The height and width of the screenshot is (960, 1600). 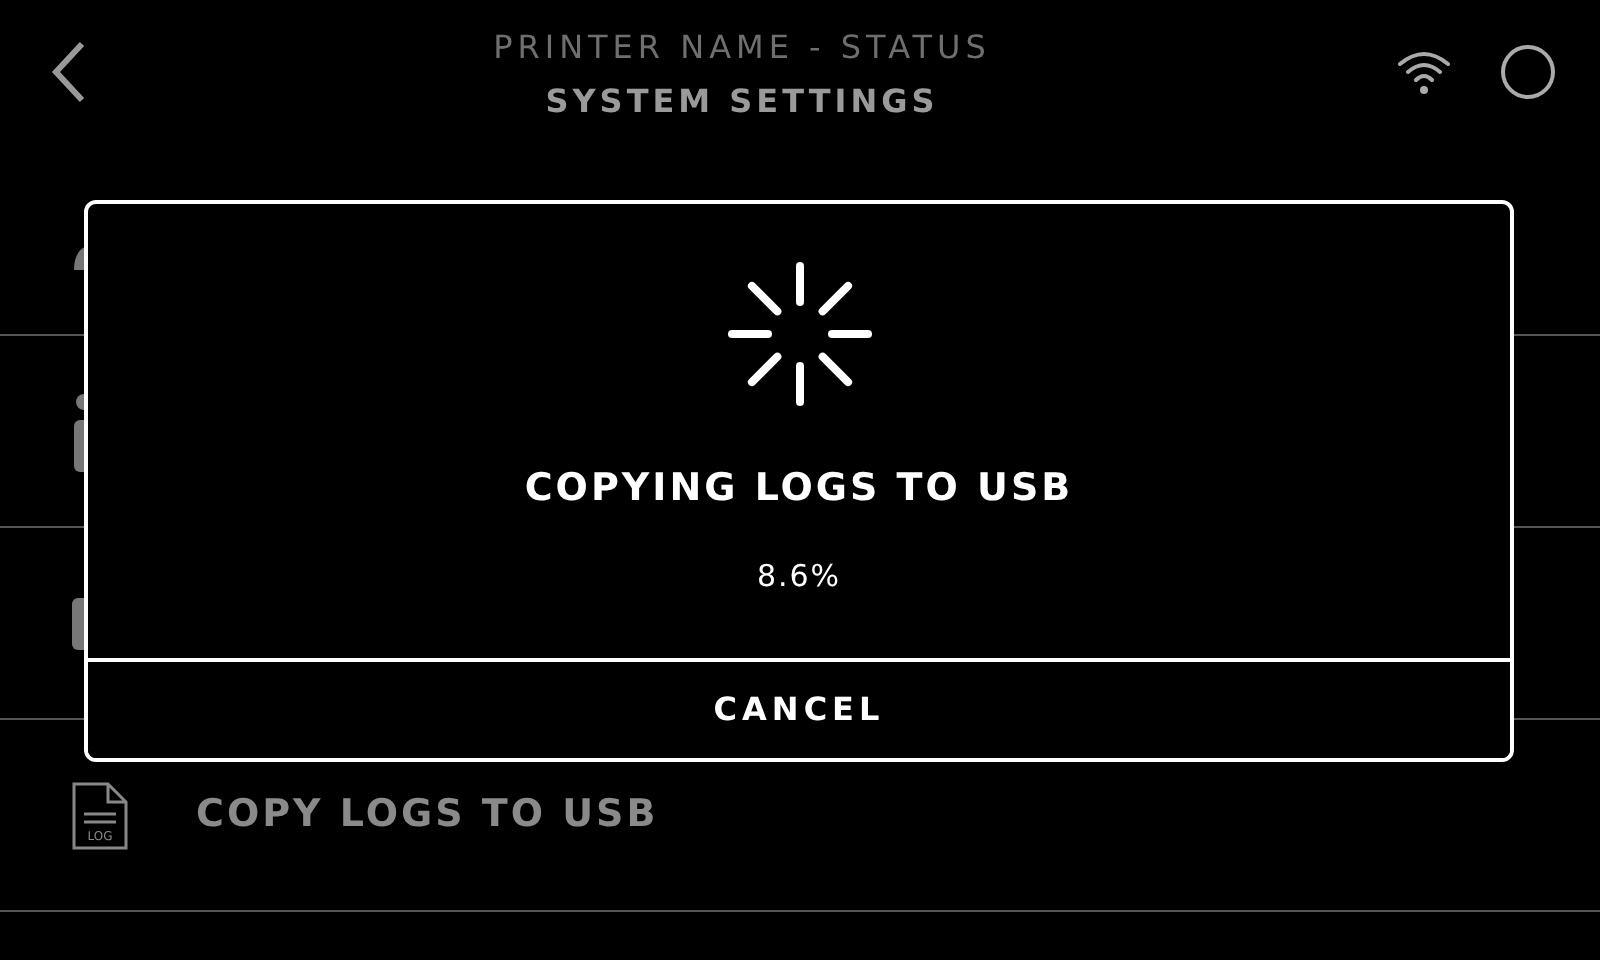 I want to click on progress-percent: 8.6%, so click(x=799, y=576).